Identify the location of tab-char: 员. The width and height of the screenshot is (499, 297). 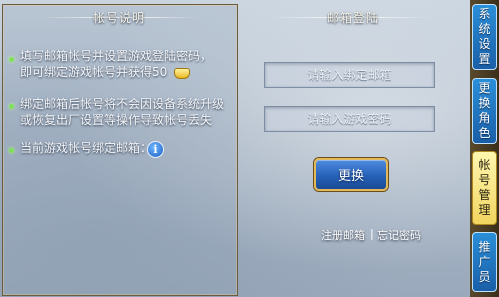
(484, 276).